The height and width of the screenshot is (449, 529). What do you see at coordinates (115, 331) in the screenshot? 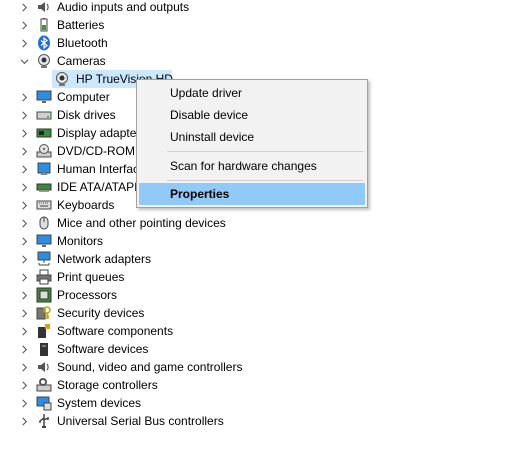
I see `tree-item-label: Software components` at bounding box center [115, 331].